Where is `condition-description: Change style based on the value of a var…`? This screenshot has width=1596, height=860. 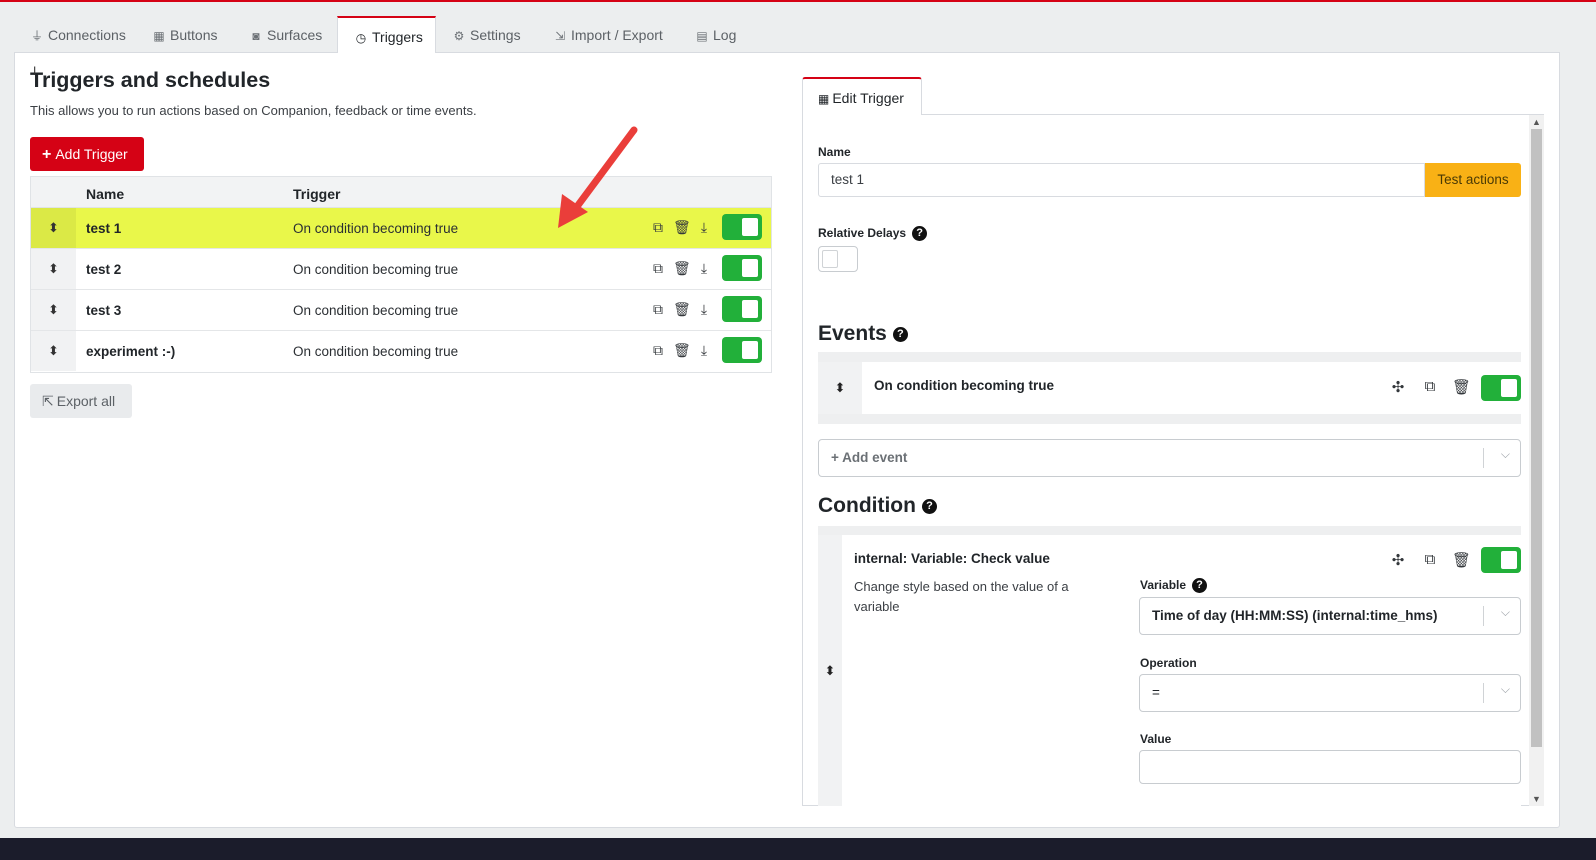 condition-description: Change style based on the value of a var… is located at coordinates (961, 596).